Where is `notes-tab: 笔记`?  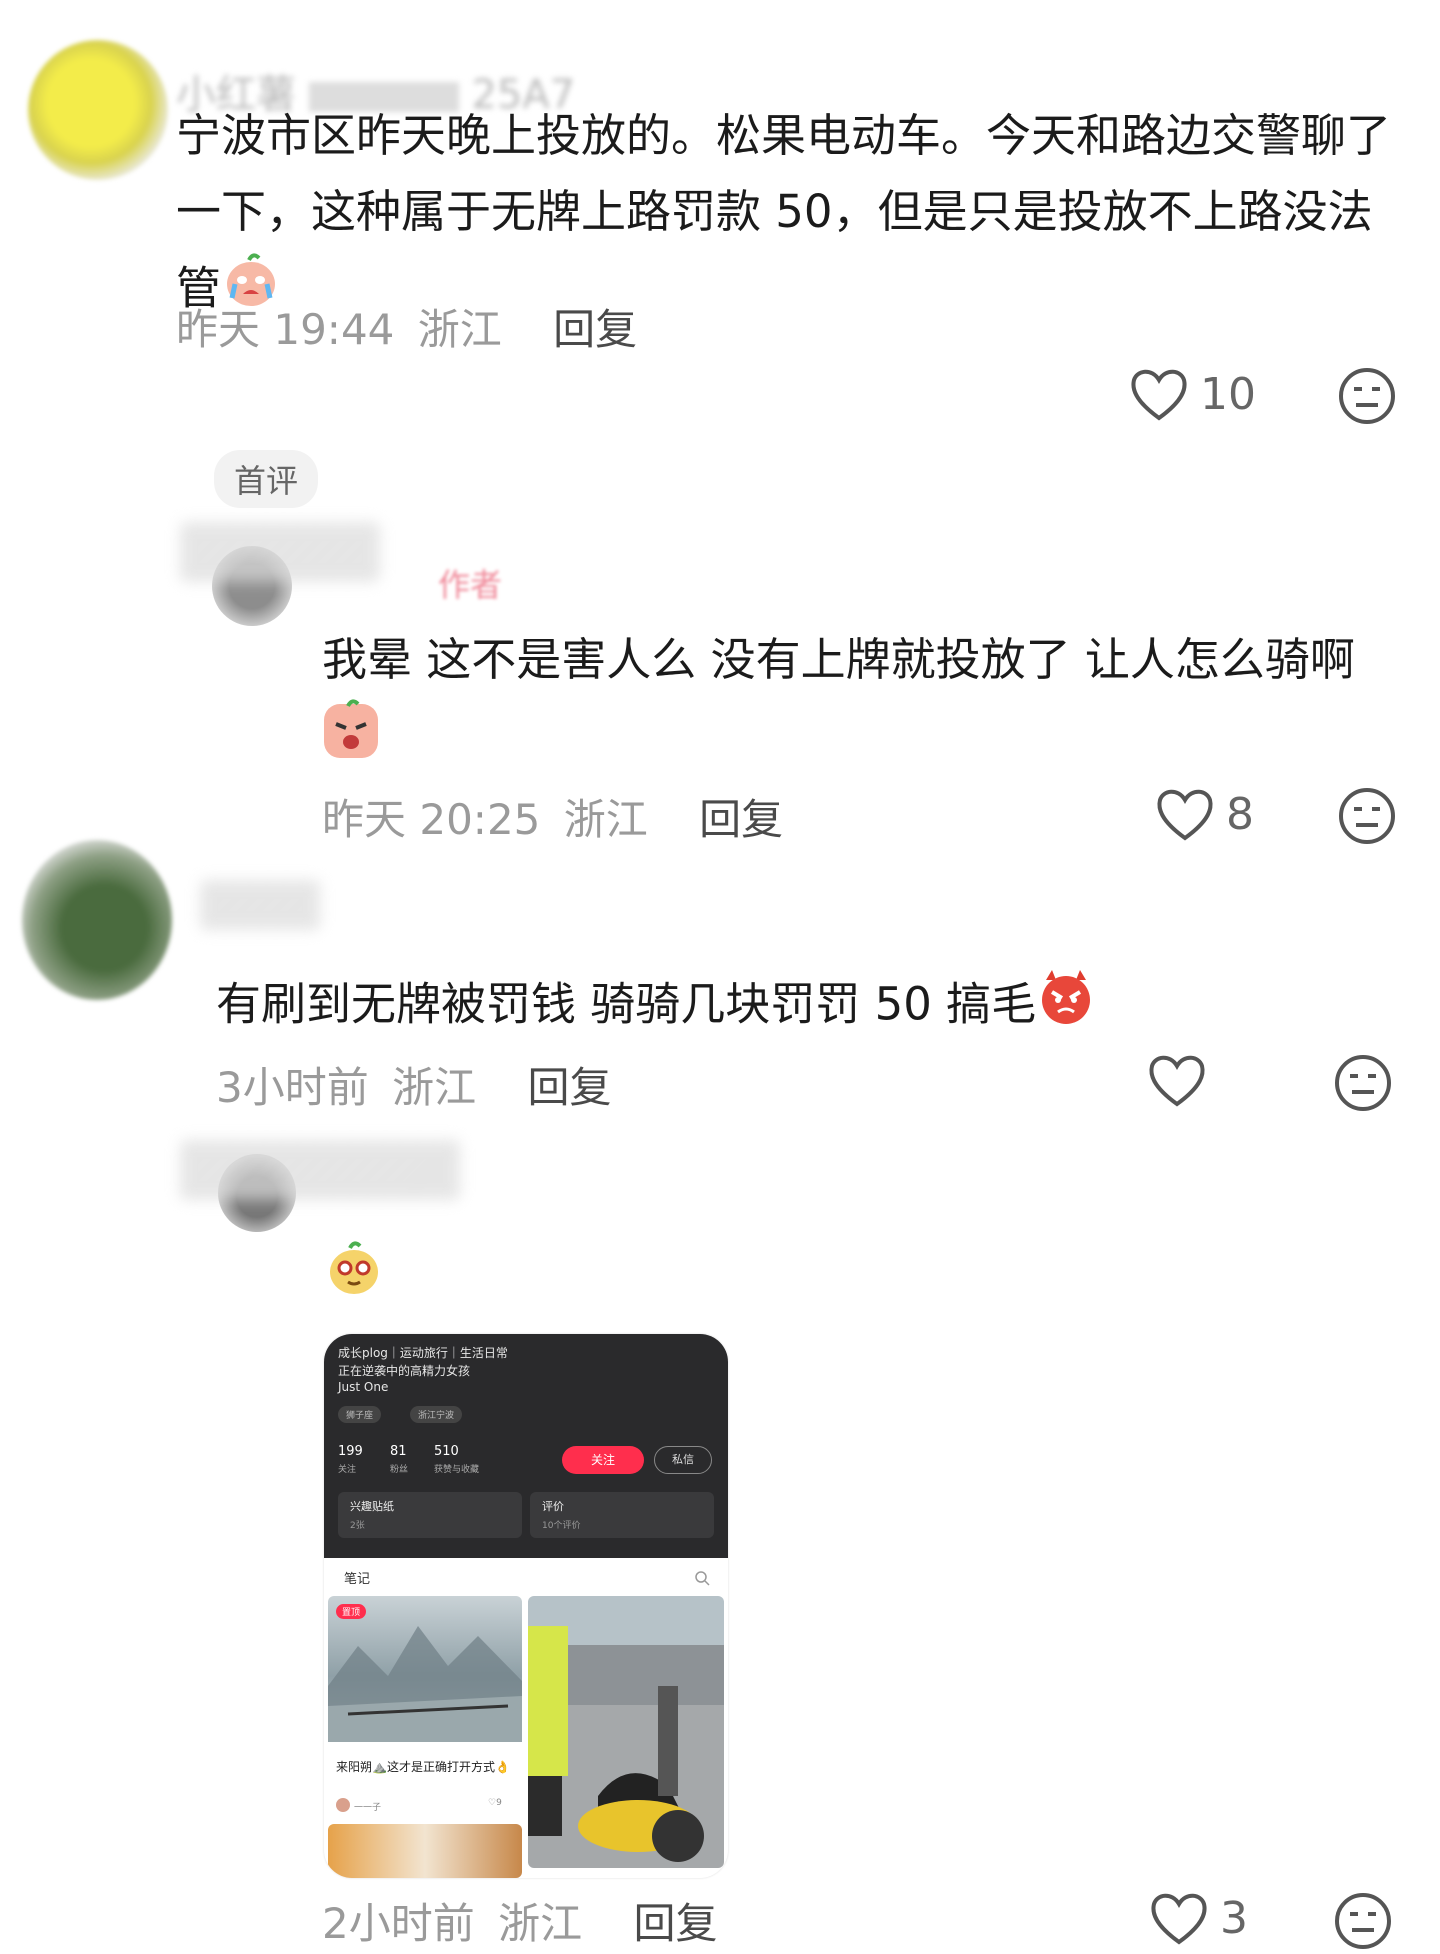 notes-tab: 笔记 is located at coordinates (357, 1577).